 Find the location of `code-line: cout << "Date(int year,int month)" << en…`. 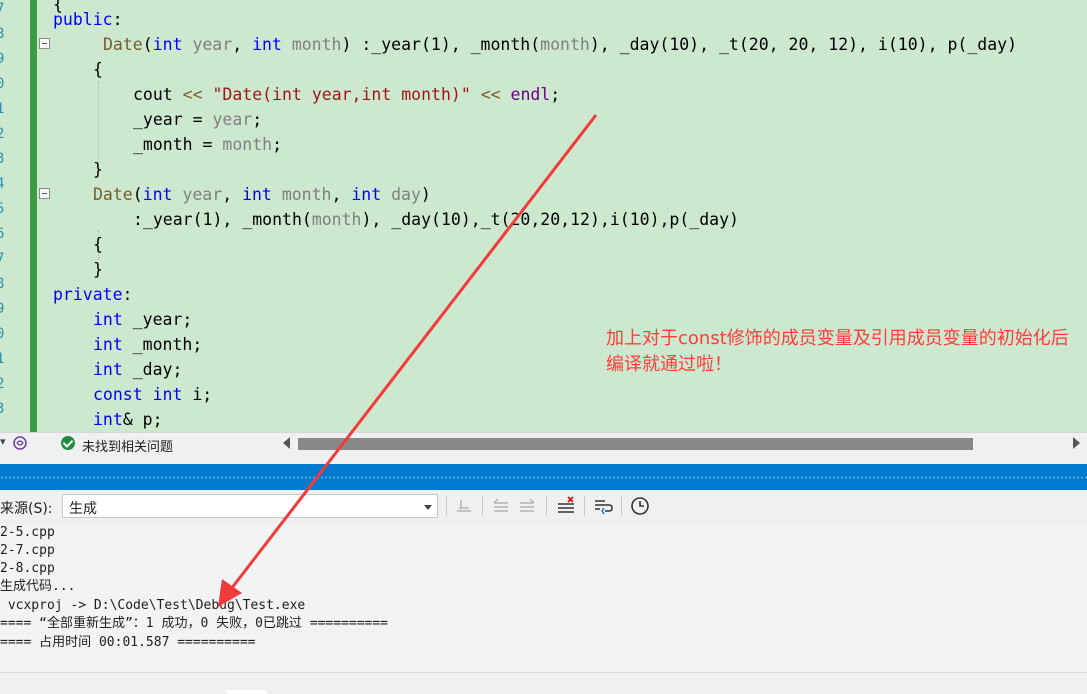

code-line: cout << "Date(int year,int month)" << en… is located at coordinates (347, 94).